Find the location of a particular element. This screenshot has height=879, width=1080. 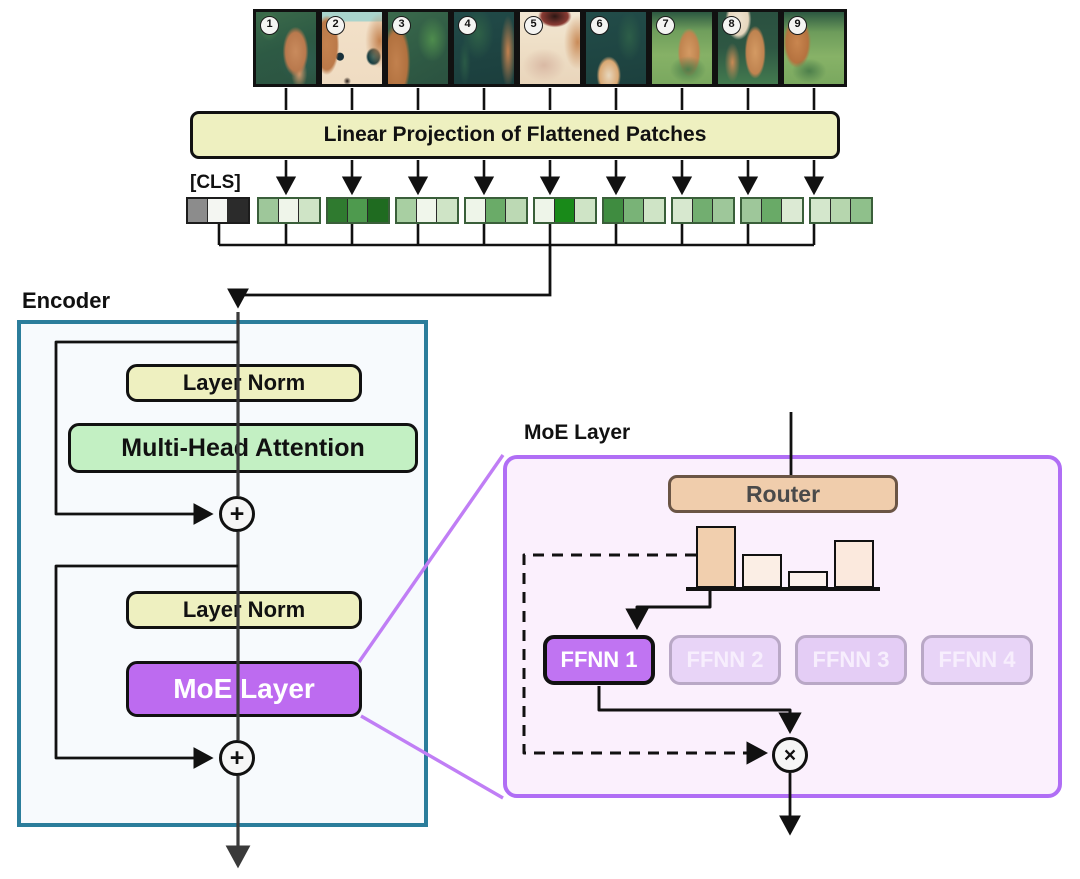

cls-token-embedding is located at coordinates (218, 210).